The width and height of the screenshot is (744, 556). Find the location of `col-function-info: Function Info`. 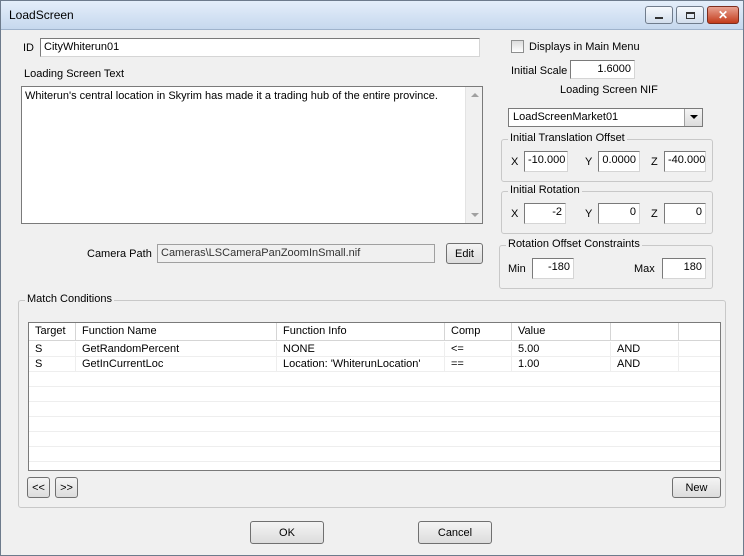

col-function-info: Function Info is located at coordinates (361, 332).